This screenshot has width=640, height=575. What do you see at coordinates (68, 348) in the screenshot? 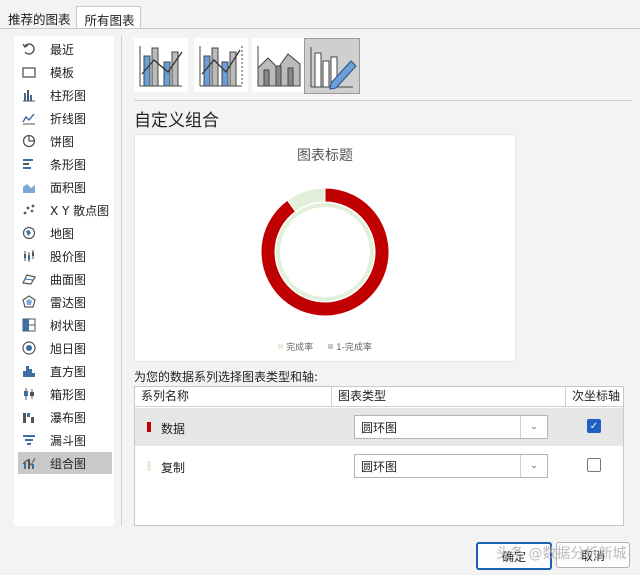
I see `sidebar-item-label: 旭日图` at bounding box center [68, 348].